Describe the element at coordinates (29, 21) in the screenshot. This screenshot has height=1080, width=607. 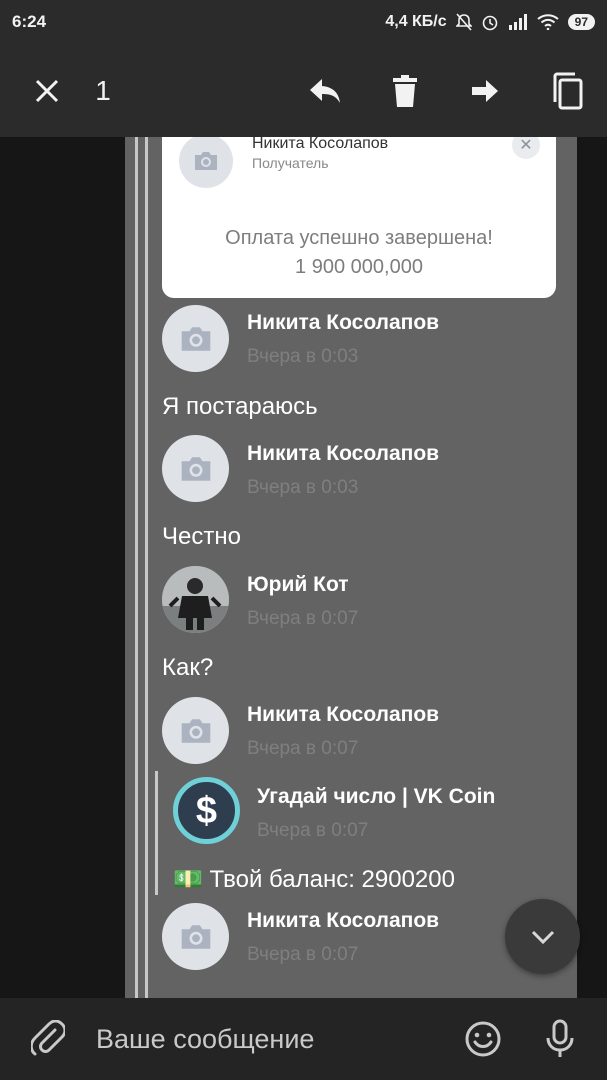
I see `status-time: 6:24` at that location.